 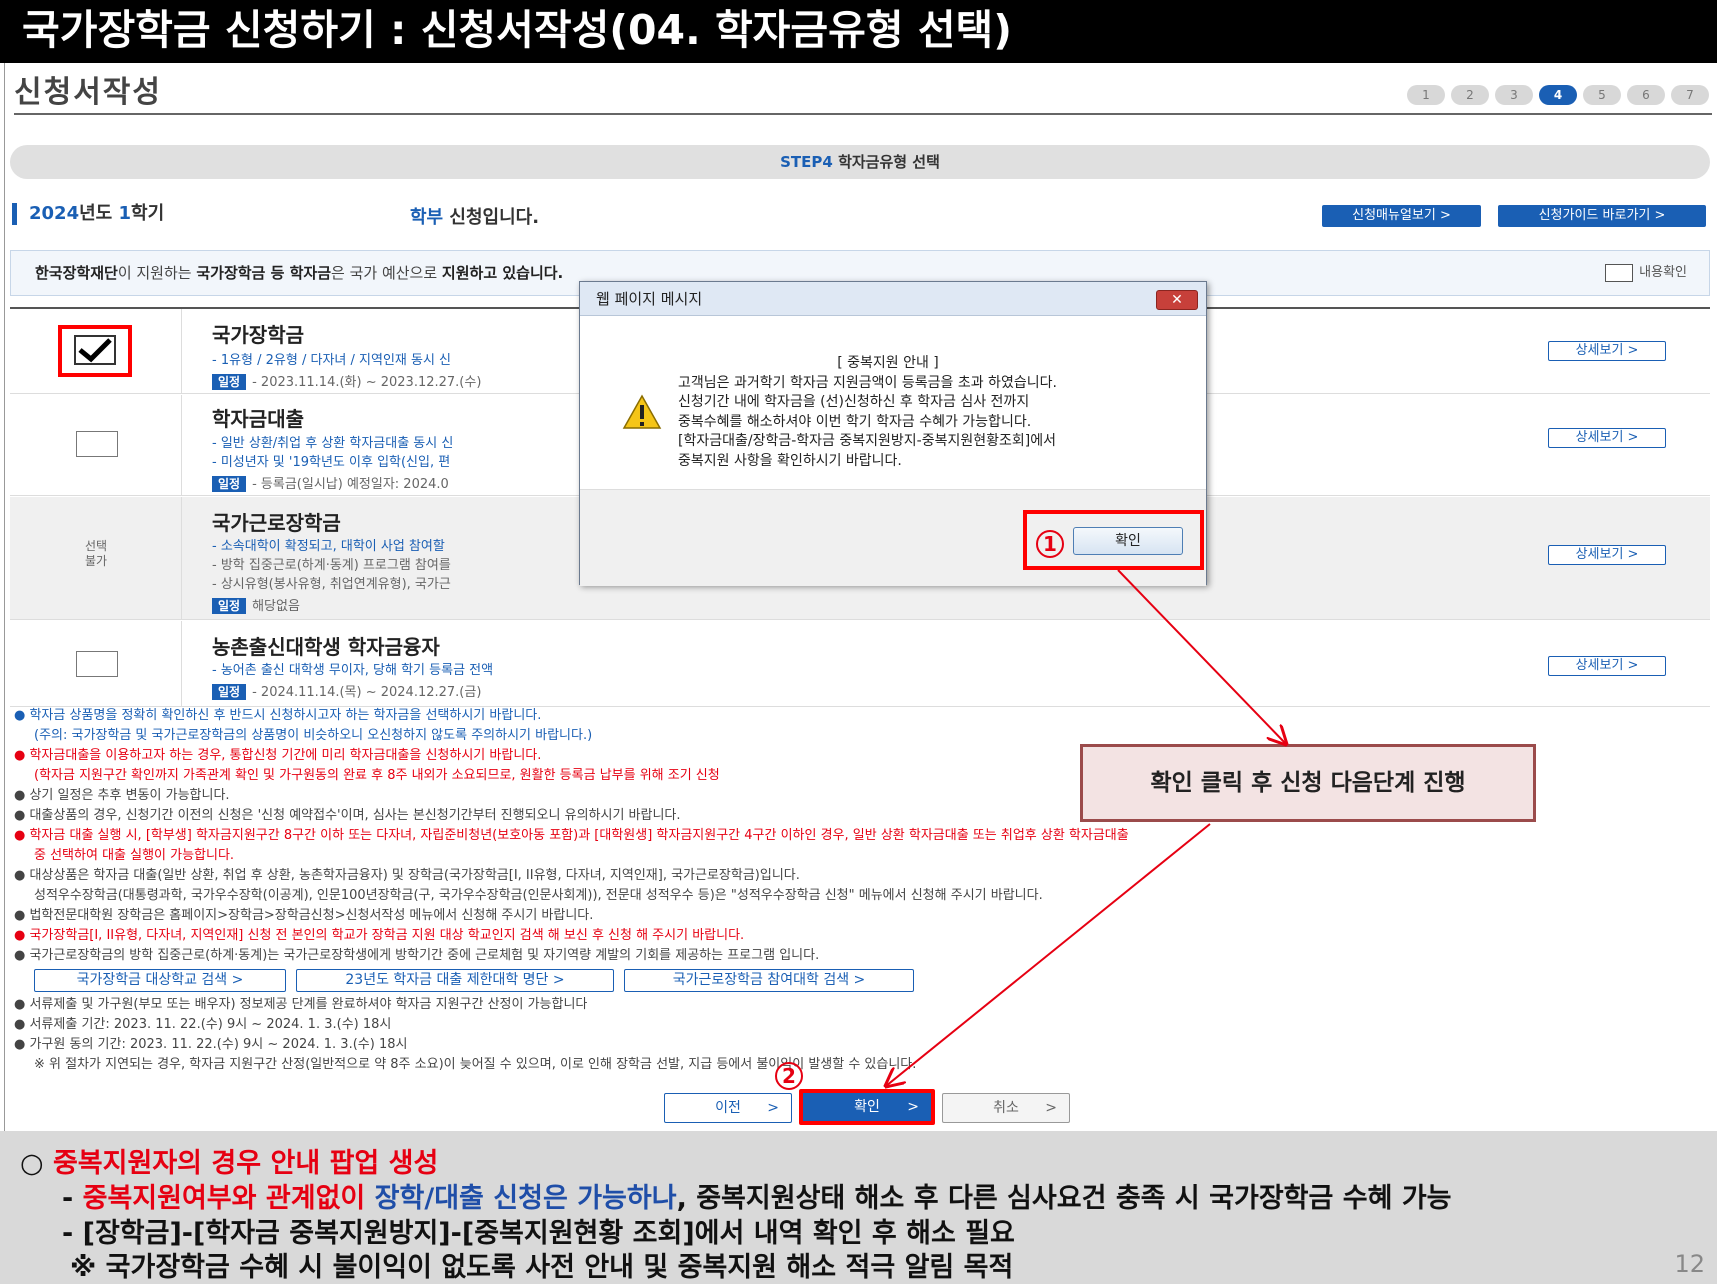 I want to click on summary-line-1: ○ 중복지원자의 경우 안내 팝업 생성, so click(x=229, y=1160).